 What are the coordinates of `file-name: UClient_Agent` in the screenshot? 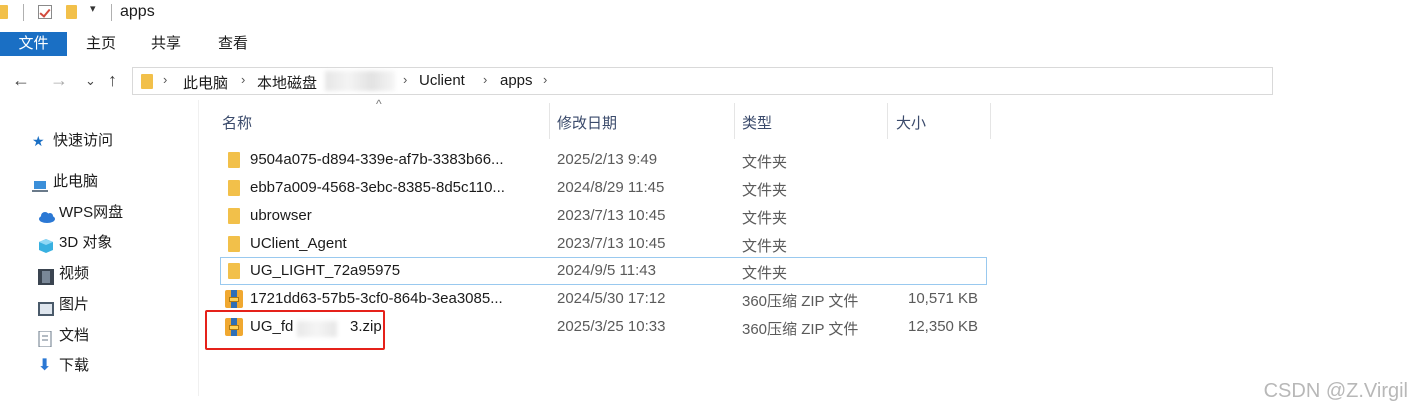 It's located at (298, 243).